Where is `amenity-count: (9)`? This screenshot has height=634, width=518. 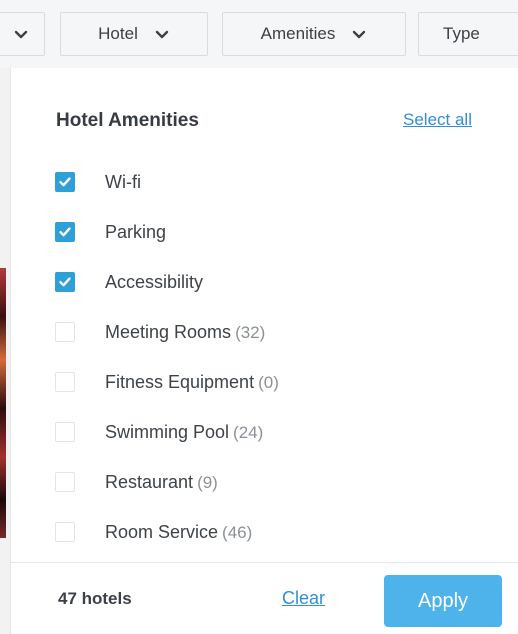
amenity-count: (9) is located at coordinates (207, 482).